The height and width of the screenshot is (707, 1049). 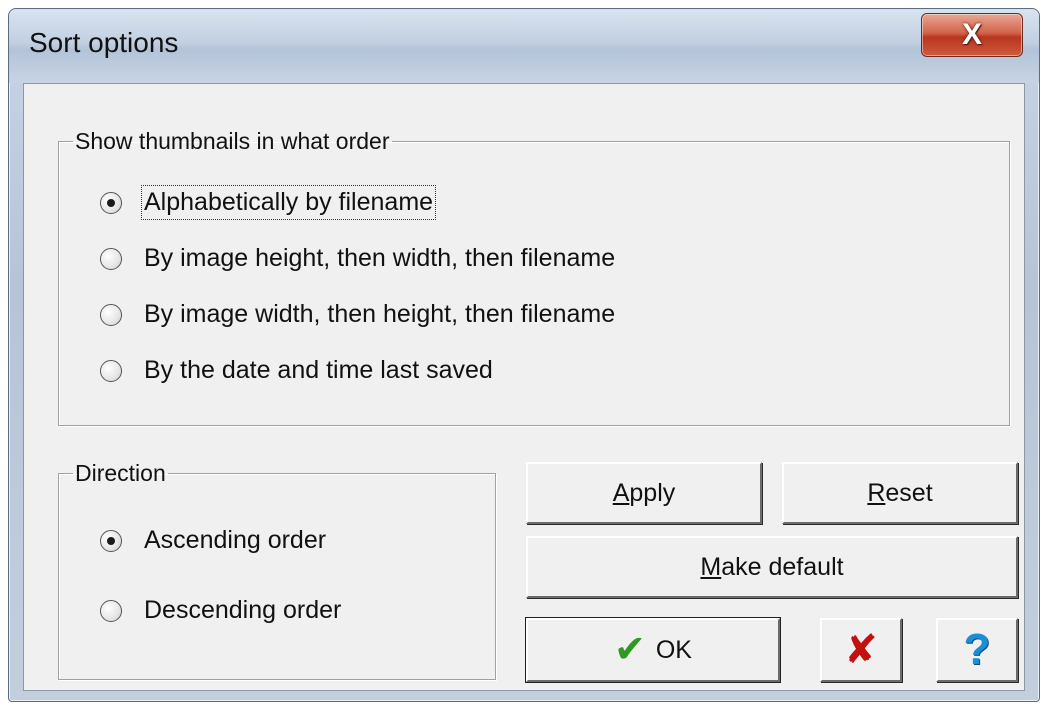 I want to click on reset-label: eset, so click(x=909, y=492).